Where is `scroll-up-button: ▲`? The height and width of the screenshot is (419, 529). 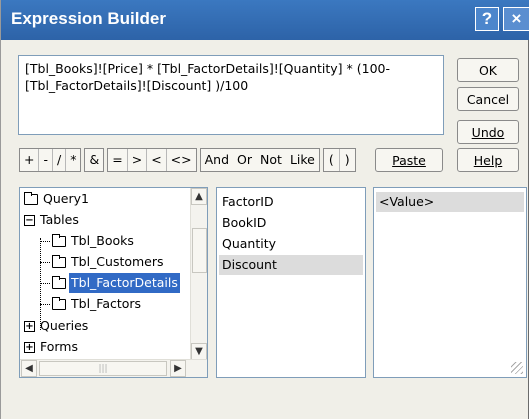 scroll-up-button: ▲ is located at coordinates (199, 196).